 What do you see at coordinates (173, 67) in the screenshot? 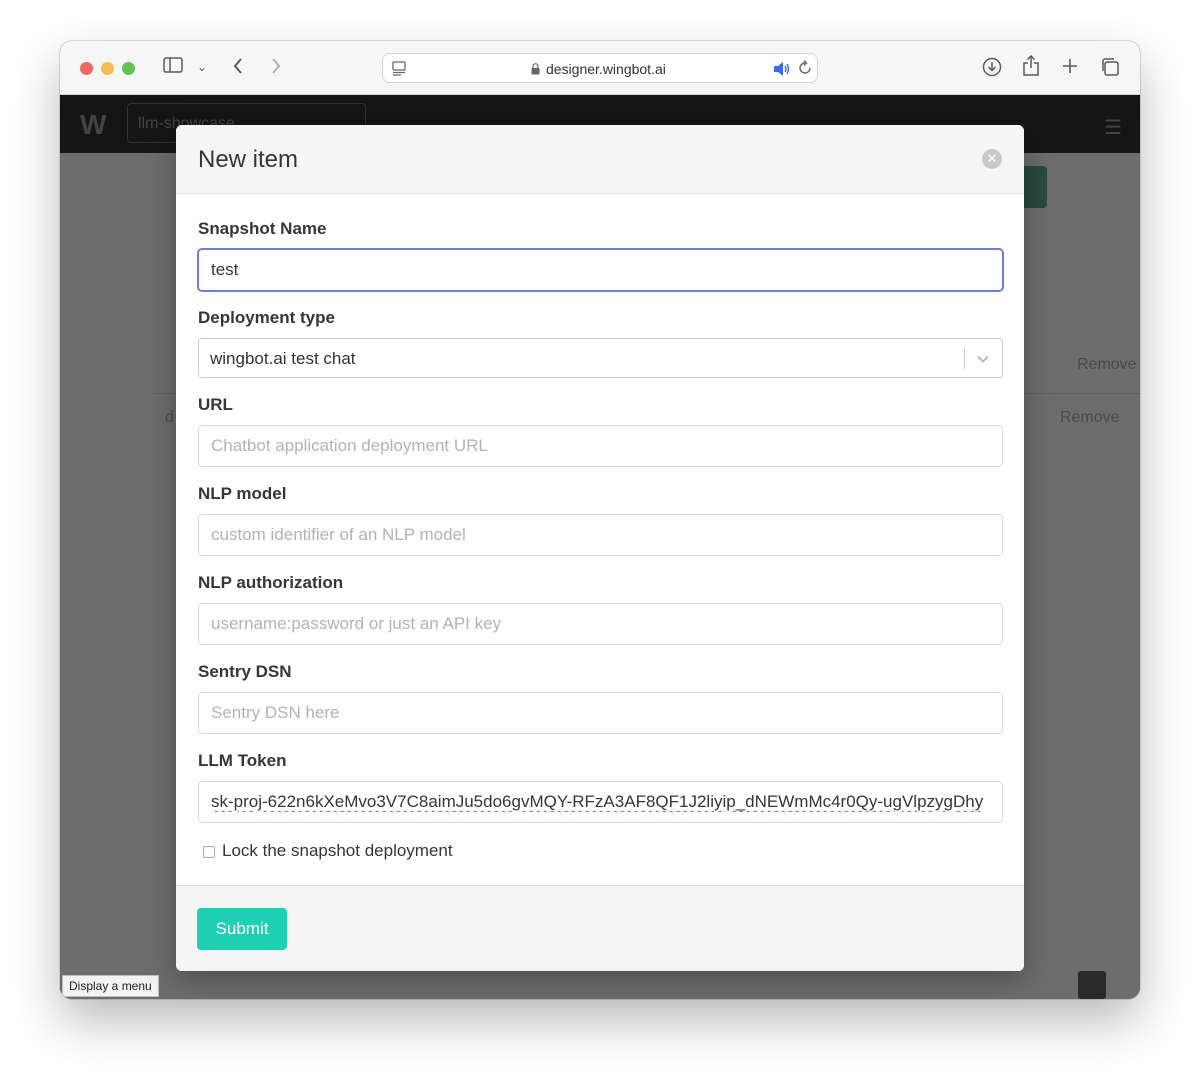
I see `sidebar-toggle-icon` at bounding box center [173, 67].